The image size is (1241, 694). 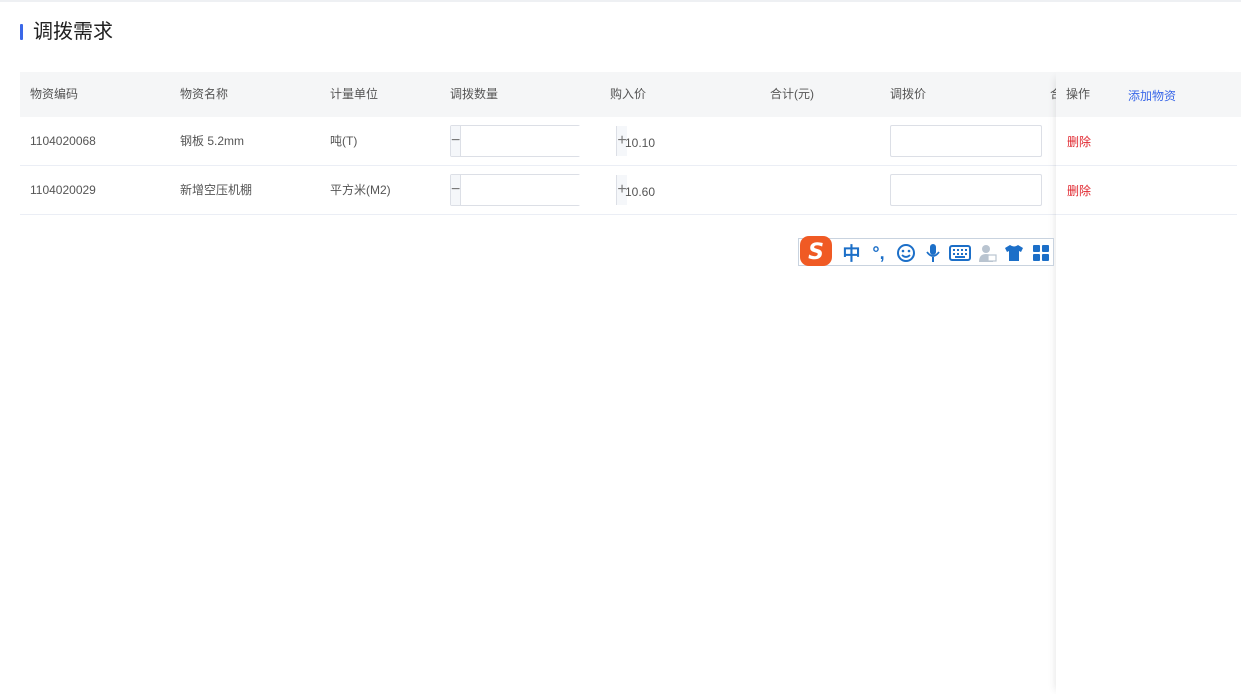 What do you see at coordinates (1078, 94) in the screenshot?
I see `operation-header-label: 操作` at bounding box center [1078, 94].